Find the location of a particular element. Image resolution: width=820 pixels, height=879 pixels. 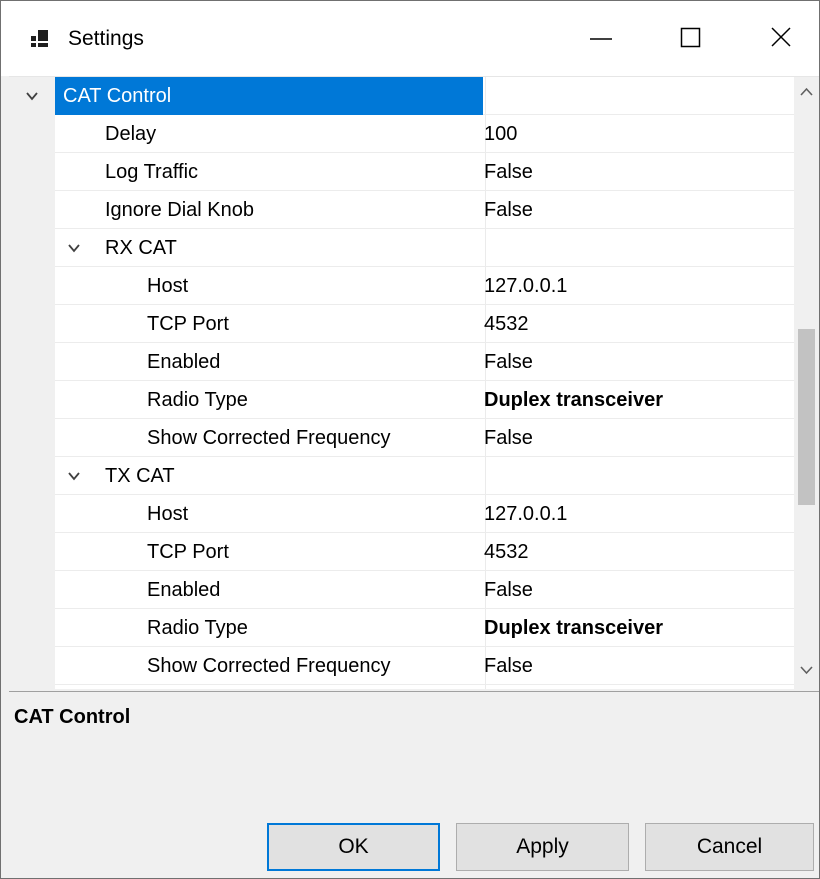

close-icon is located at coordinates (781, 37).